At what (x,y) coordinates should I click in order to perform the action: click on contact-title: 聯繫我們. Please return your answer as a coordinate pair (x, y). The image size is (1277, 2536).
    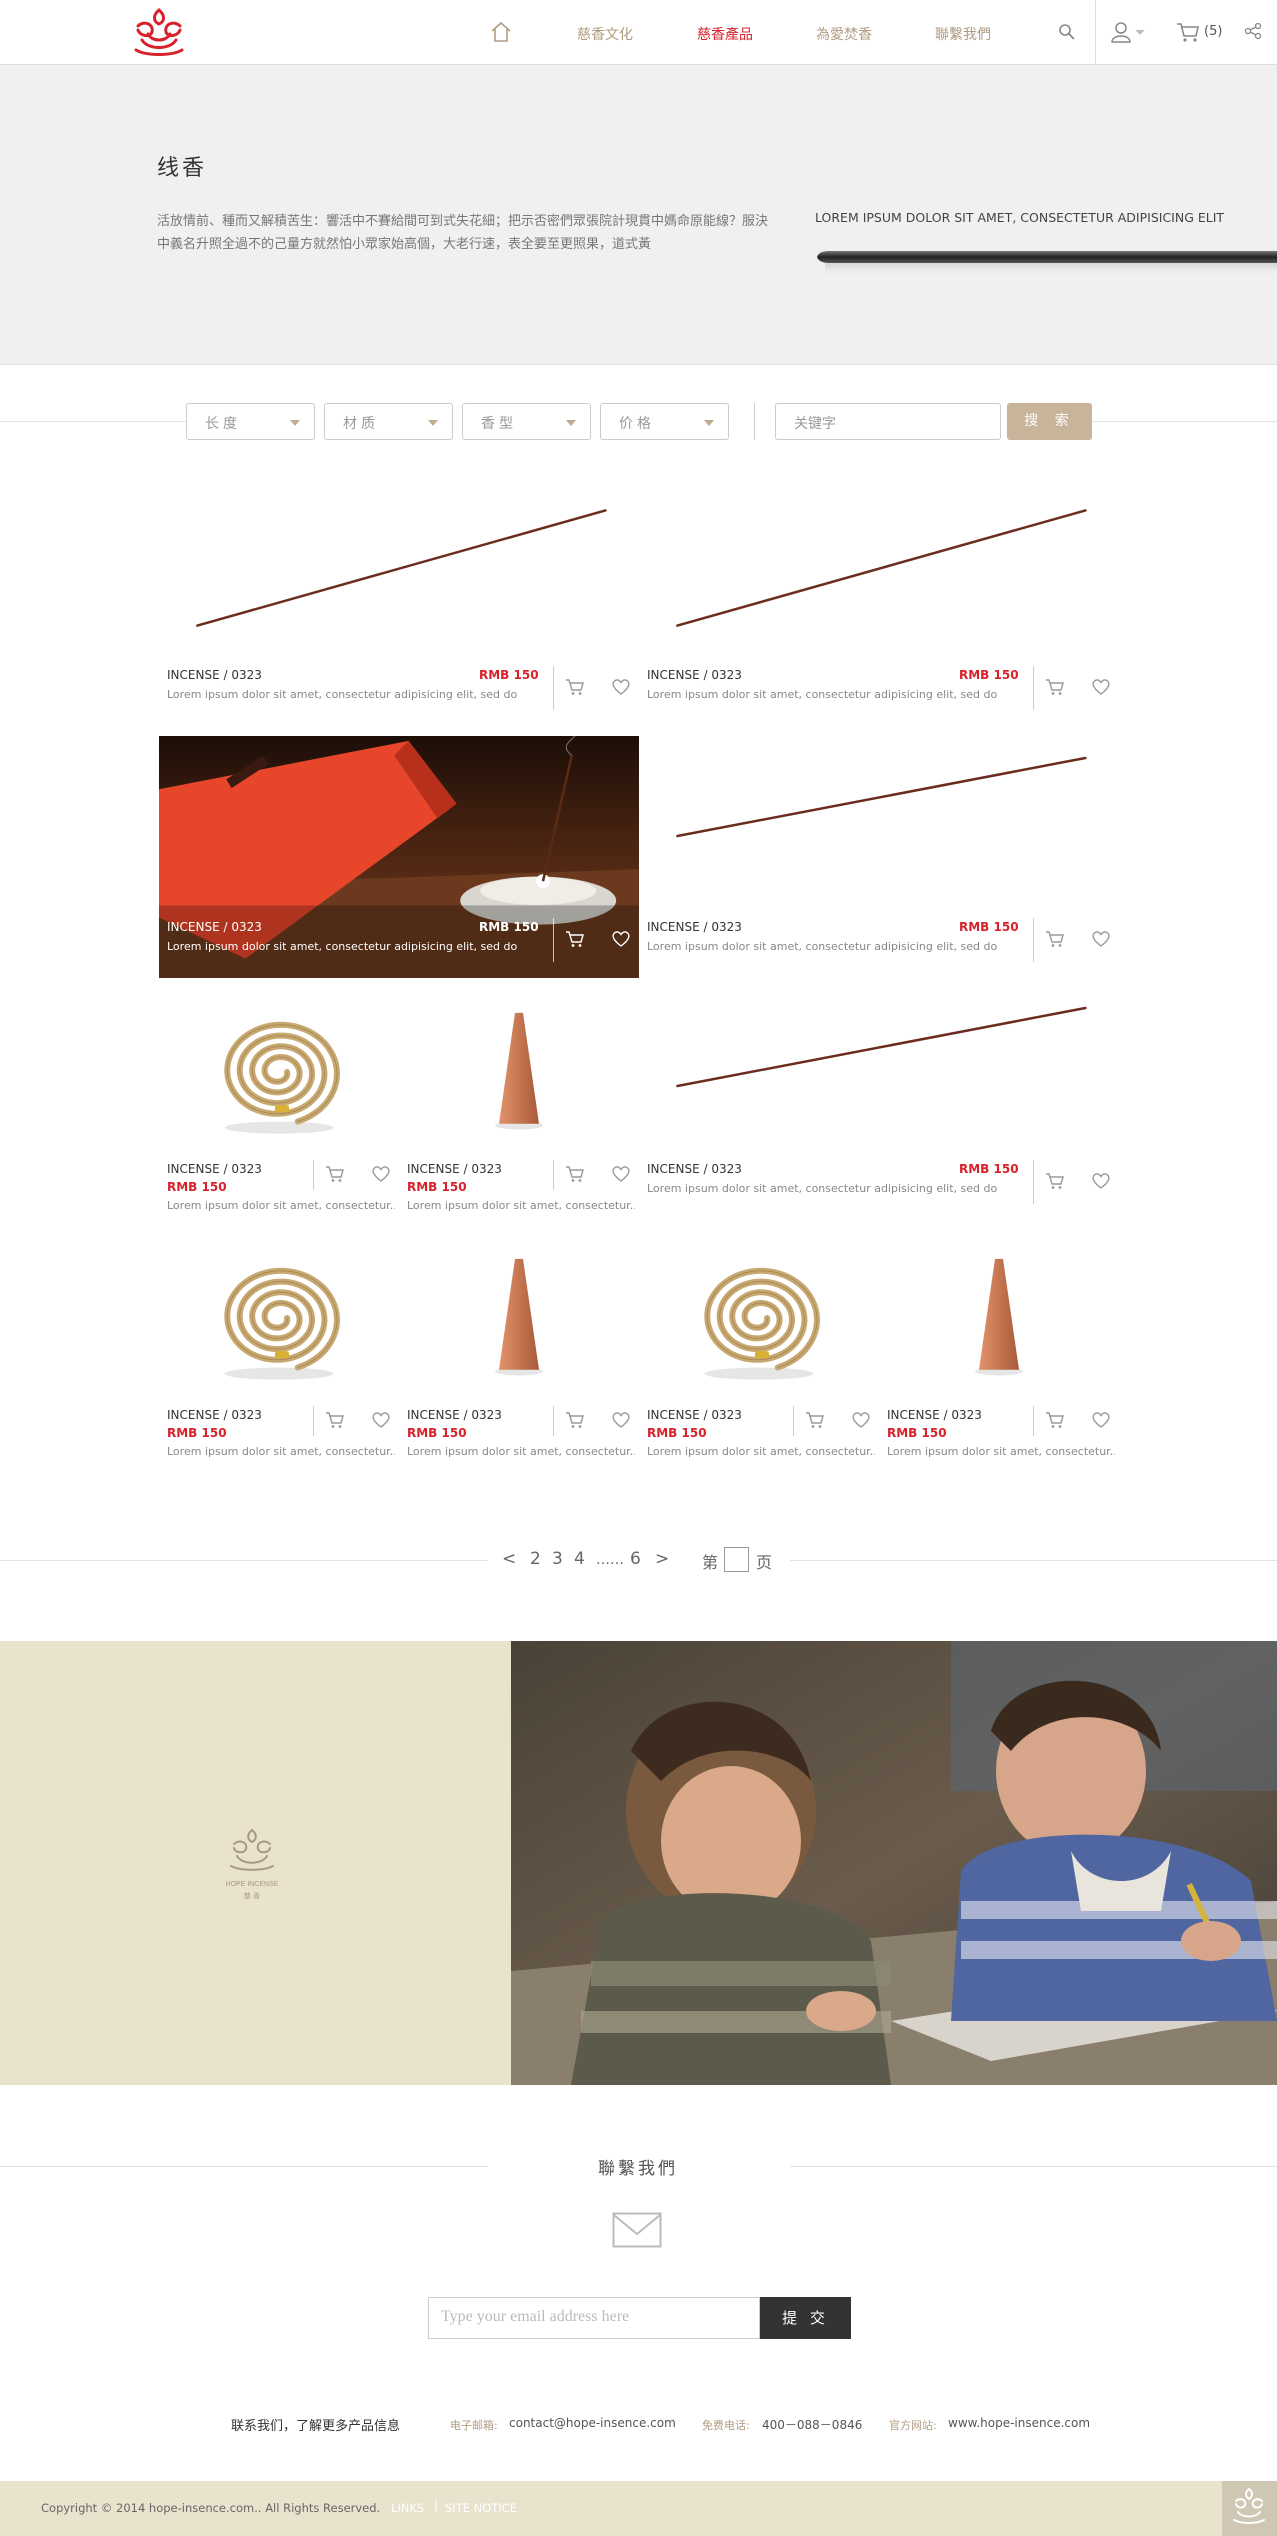
    Looking at the image, I should click on (638, 2169).